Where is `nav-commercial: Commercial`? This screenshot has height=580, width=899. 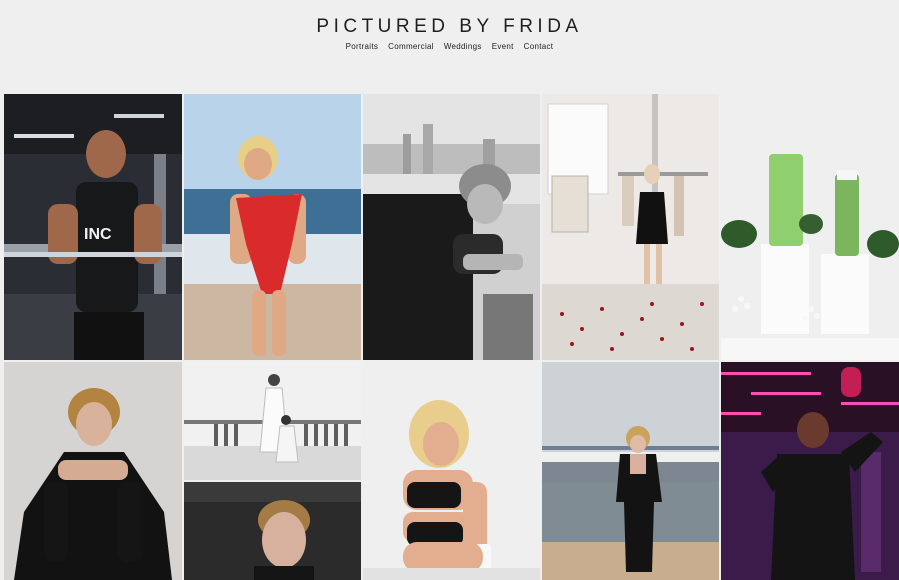
nav-commercial: Commercial is located at coordinates (411, 46).